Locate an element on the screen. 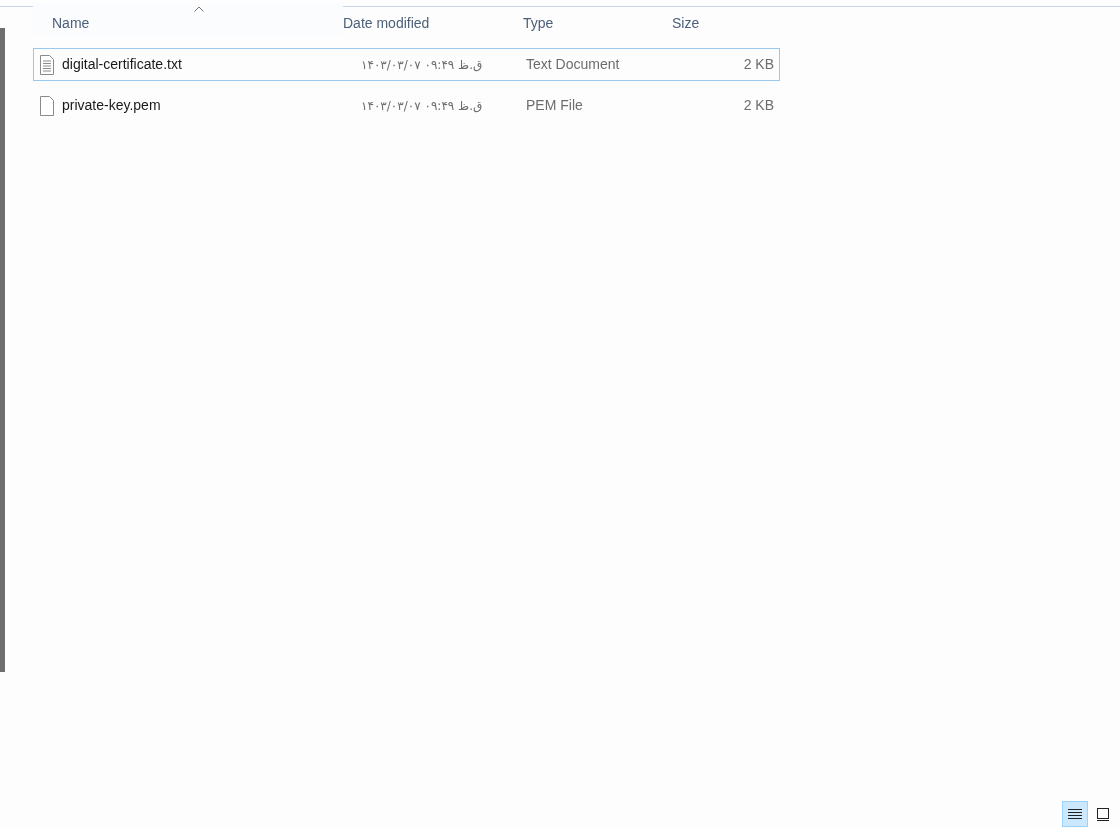 The width and height of the screenshot is (1120, 828). sort-up-icon is located at coordinates (199, 9).